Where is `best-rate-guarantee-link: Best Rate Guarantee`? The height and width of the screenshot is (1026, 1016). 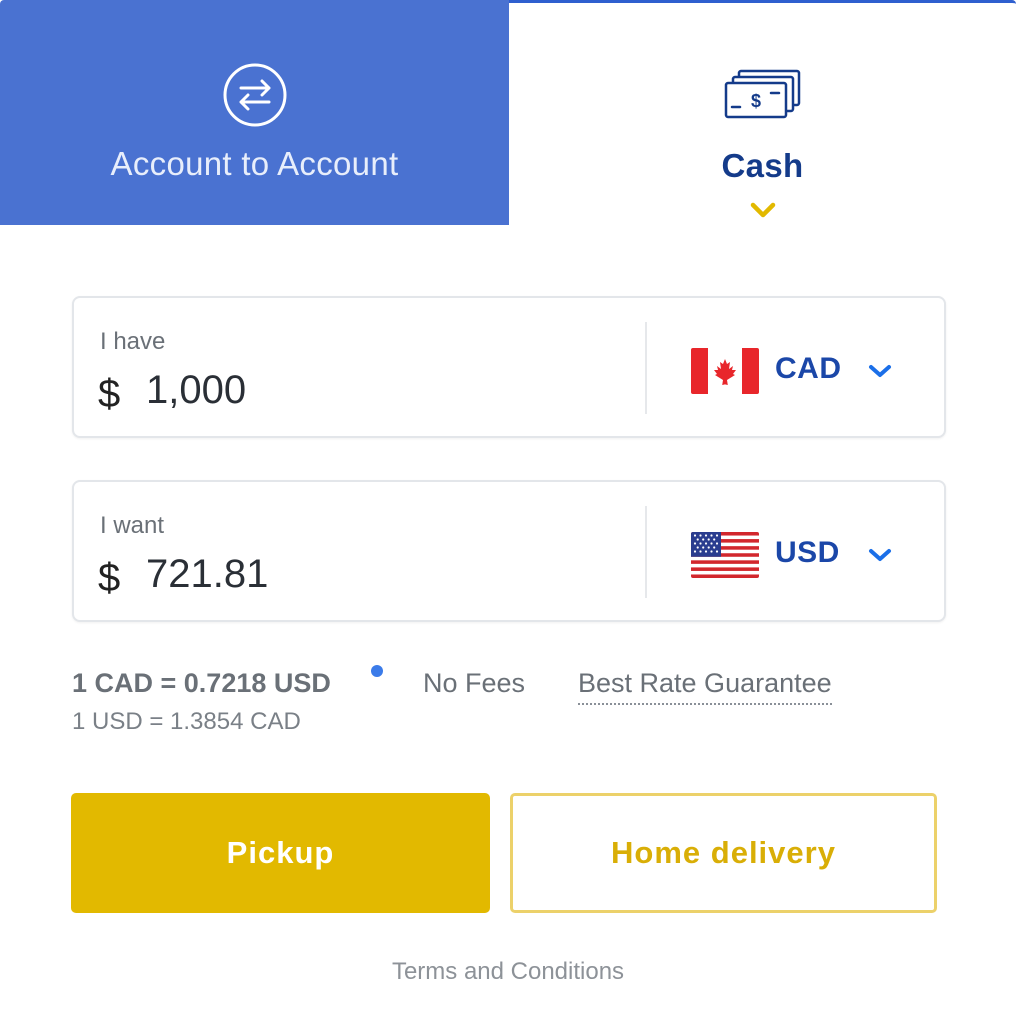
best-rate-guarantee-link: Best Rate Guarantee is located at coordinates (705, 686).